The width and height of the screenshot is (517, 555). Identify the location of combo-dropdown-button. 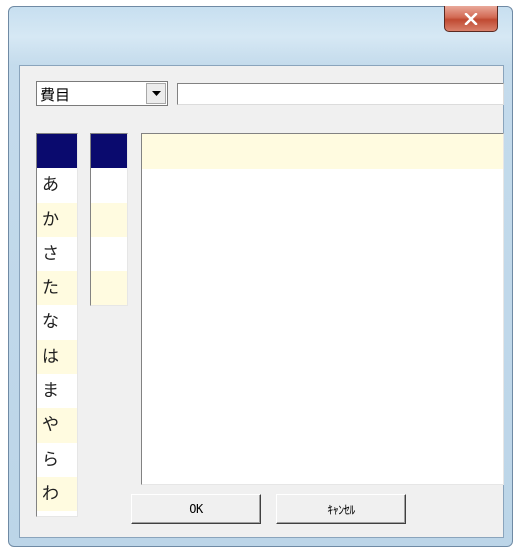
(156, 93).